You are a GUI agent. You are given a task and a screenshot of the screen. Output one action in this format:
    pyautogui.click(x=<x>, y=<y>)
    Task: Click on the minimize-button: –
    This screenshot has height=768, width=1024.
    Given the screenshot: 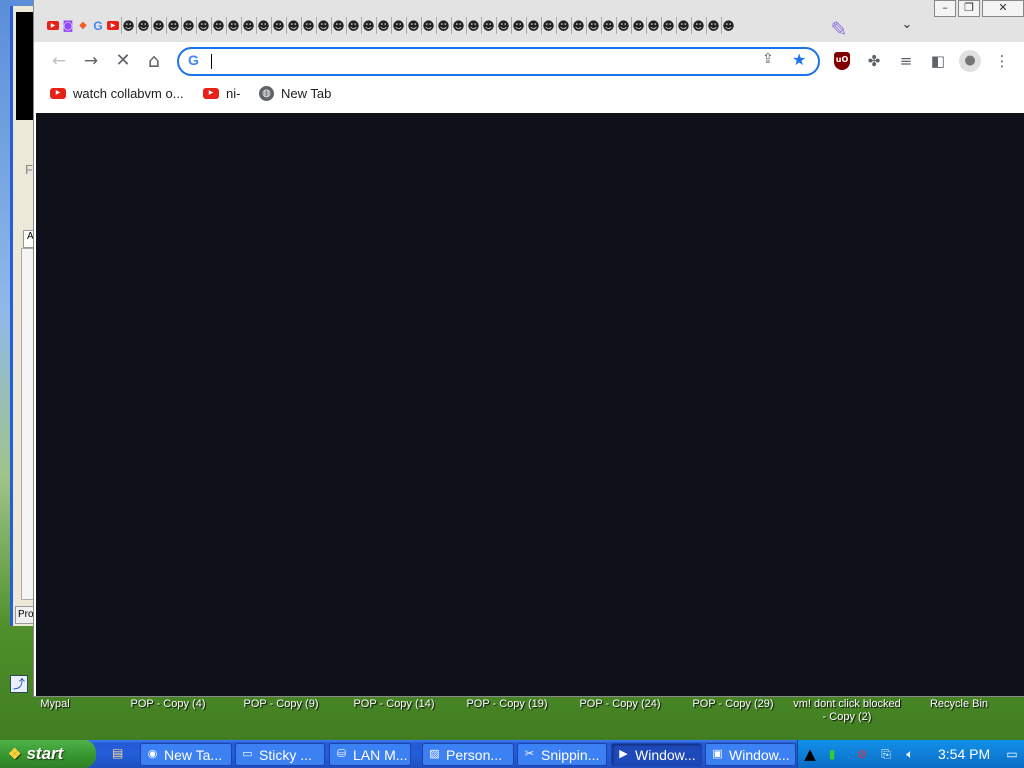 What is the action you would take?
    pyautogui.click(x=945, y=8)
    